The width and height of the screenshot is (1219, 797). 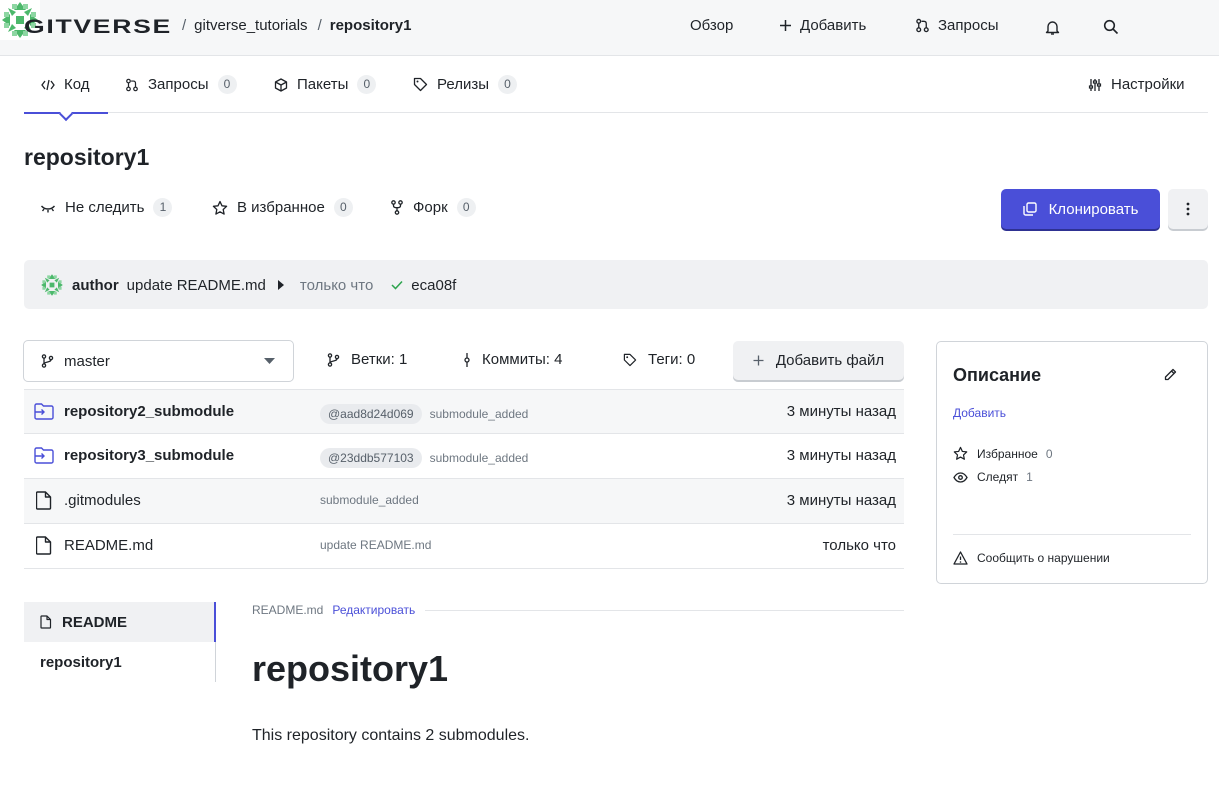 I want to click on breadcrumb-repo: repository1, so click(x=371, y=25).